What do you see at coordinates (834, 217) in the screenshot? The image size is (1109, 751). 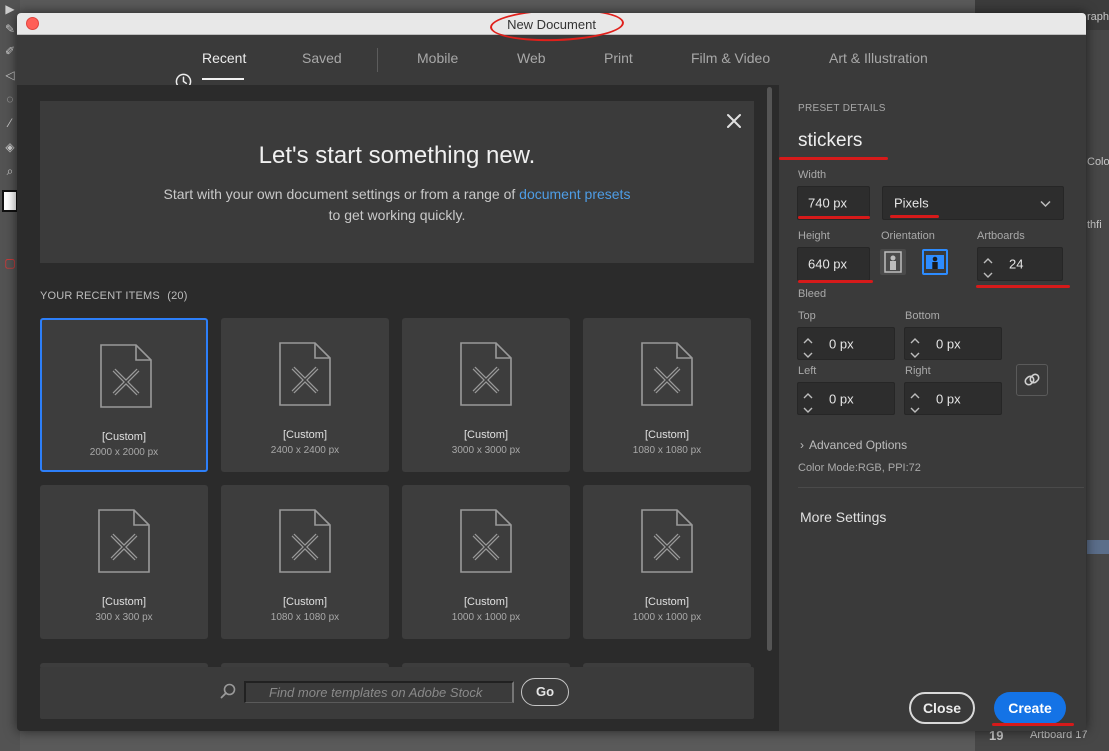 I see `width-annotation-underline` at bounding box center [834, 217].